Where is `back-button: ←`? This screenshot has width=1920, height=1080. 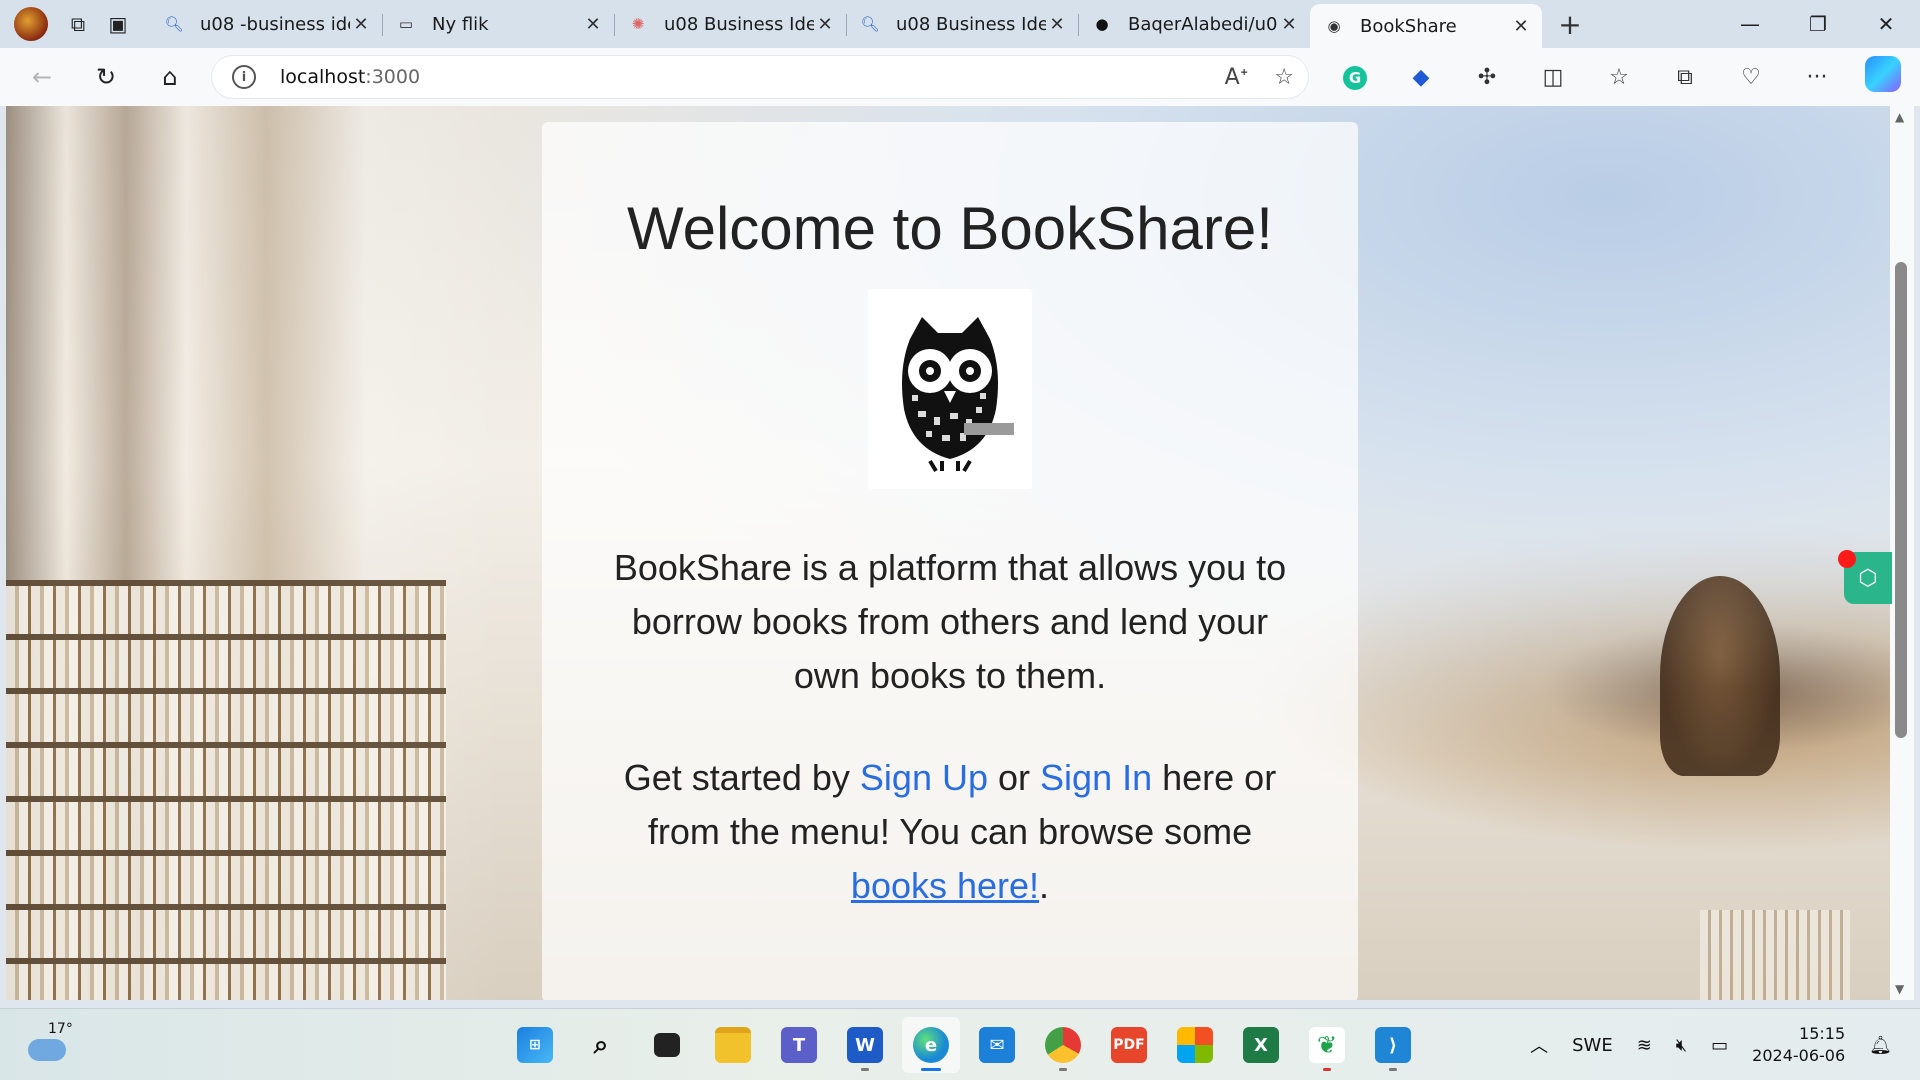
back-button: ← is located at coordinates (42, 77).